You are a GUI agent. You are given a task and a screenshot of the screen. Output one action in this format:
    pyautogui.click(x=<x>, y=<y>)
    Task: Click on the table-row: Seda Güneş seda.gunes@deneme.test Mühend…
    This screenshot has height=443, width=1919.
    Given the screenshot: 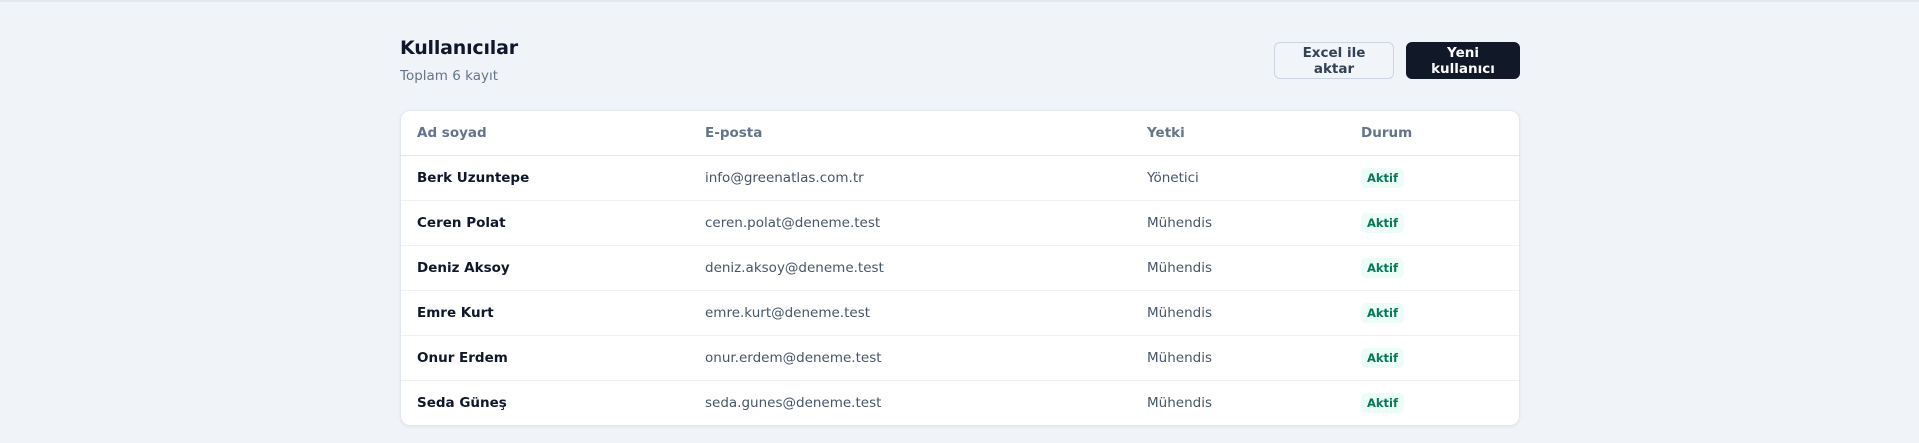 What is the action you would take?
    pyautogui.click(x=960, y=402)
    